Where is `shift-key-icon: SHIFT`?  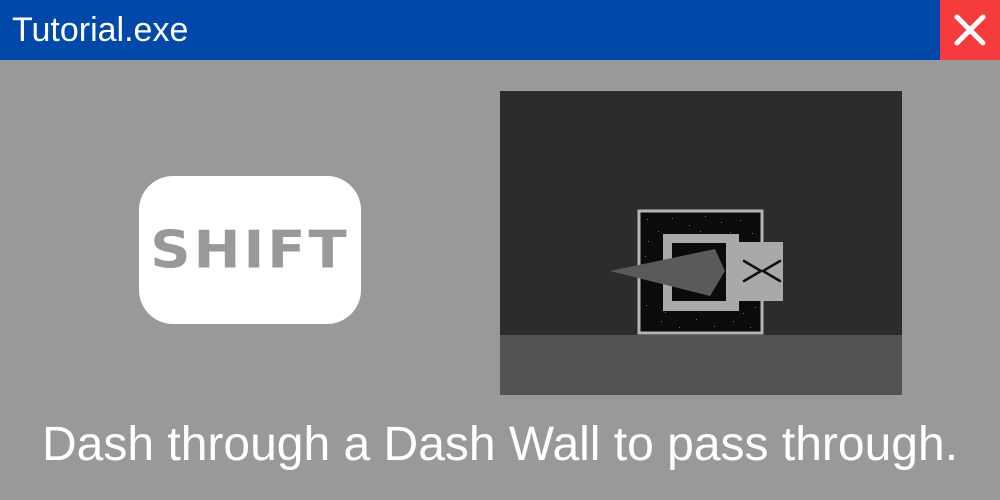
shift-key-icon: SHIFT is located at coordinates (250, 250).